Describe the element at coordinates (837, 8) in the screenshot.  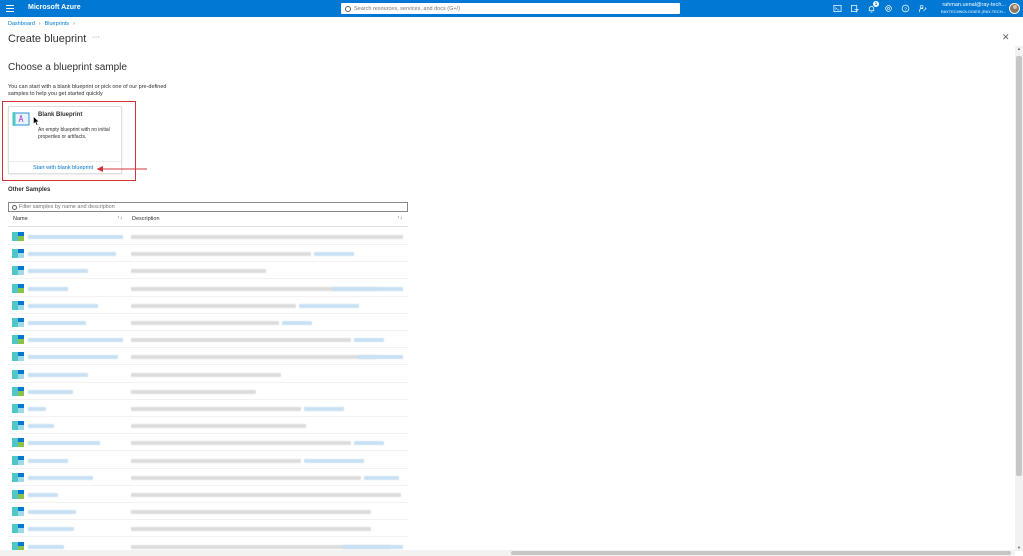
I see `cloud-shell-icon` at that location.